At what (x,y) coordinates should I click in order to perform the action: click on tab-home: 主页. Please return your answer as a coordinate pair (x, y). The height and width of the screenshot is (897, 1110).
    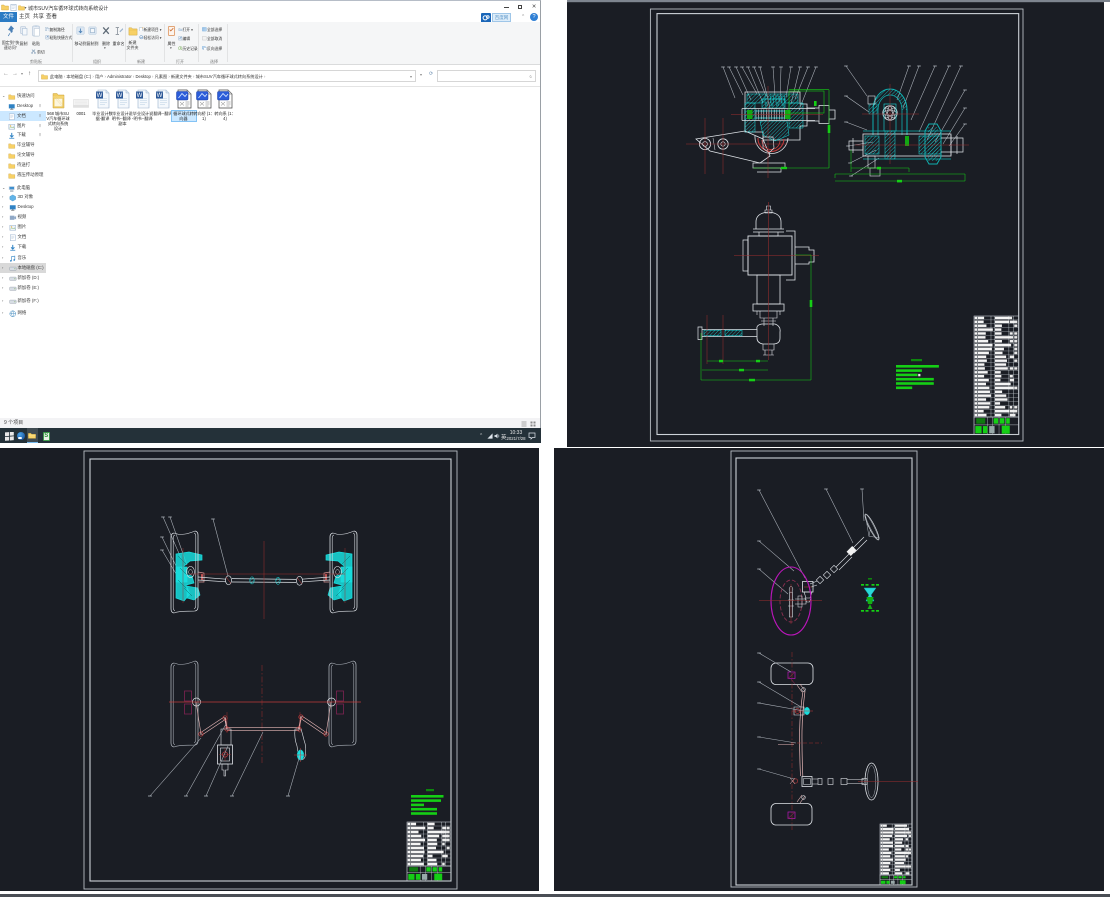
    Looking at the image, I should click on (24, 17).